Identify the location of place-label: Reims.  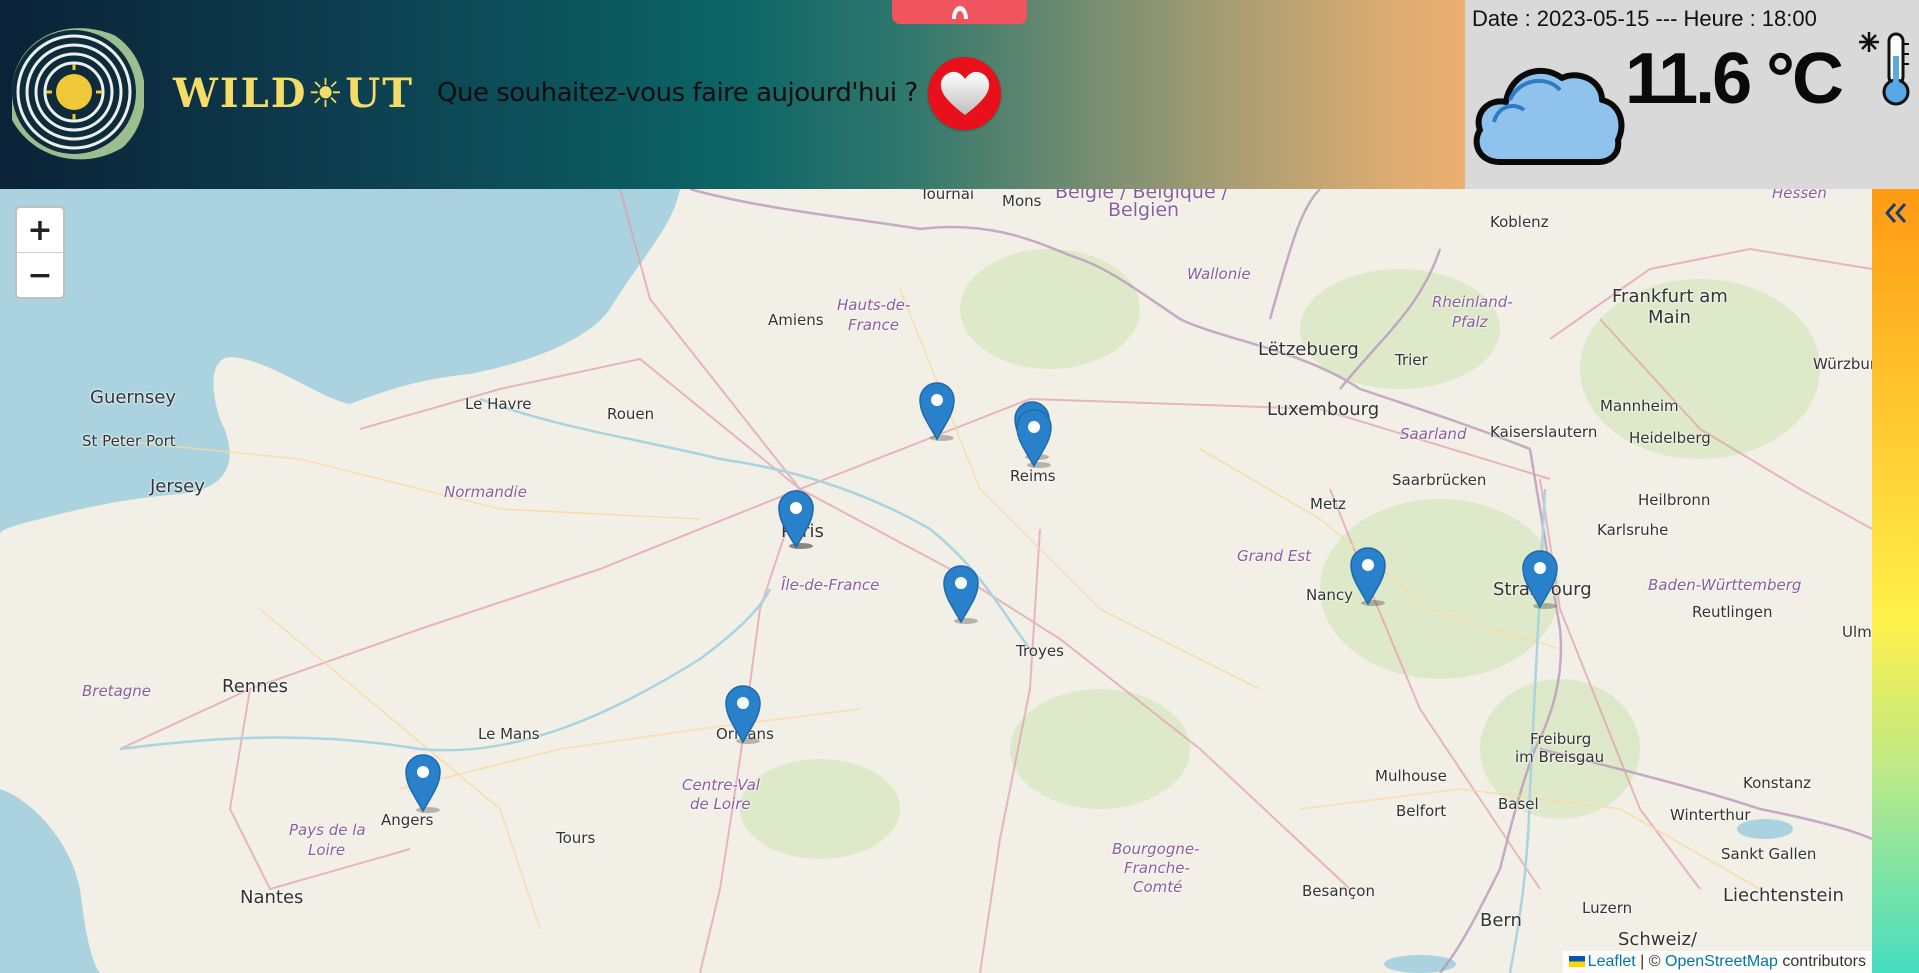
(1033, 476).